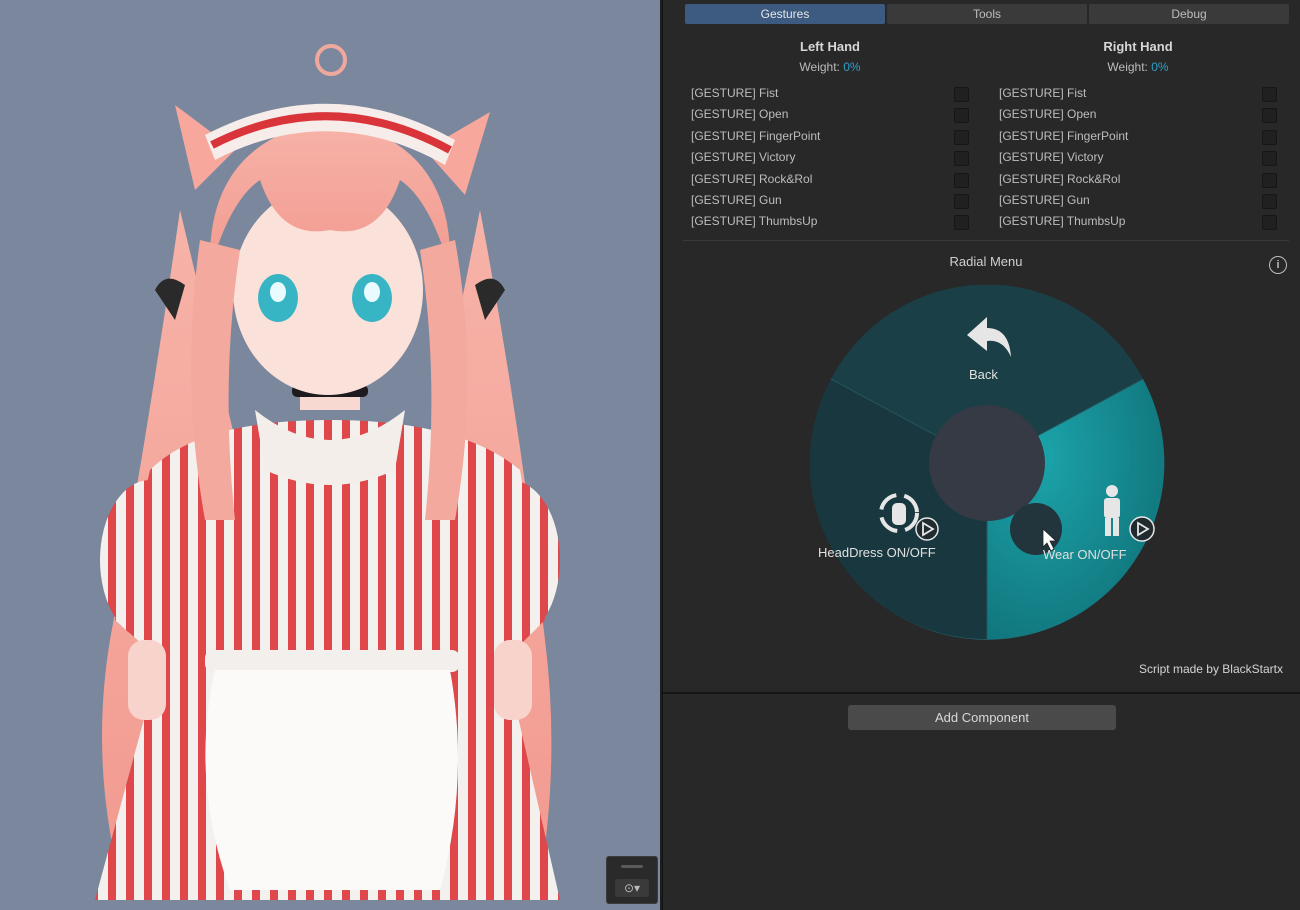 The image size is (1300, 910). What do you see at coordinates (1278, 265) in the screenshot?
I see `info-icon: i` at bounding box center [1278, 265].